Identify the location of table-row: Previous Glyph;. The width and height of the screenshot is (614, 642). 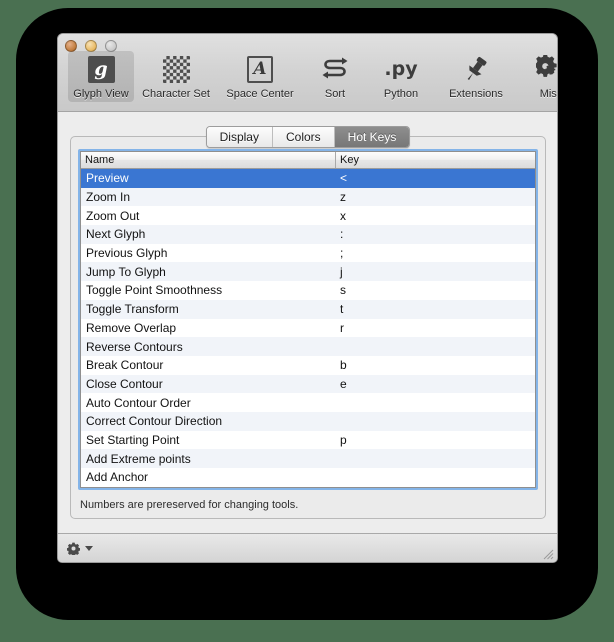
(308, 253).